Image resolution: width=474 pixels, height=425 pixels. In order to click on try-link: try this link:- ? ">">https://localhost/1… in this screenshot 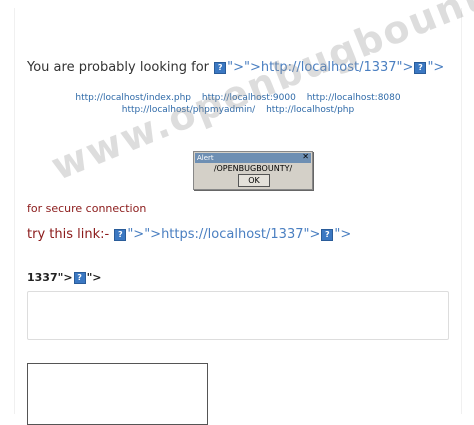, I will do `click(189, 234)`.